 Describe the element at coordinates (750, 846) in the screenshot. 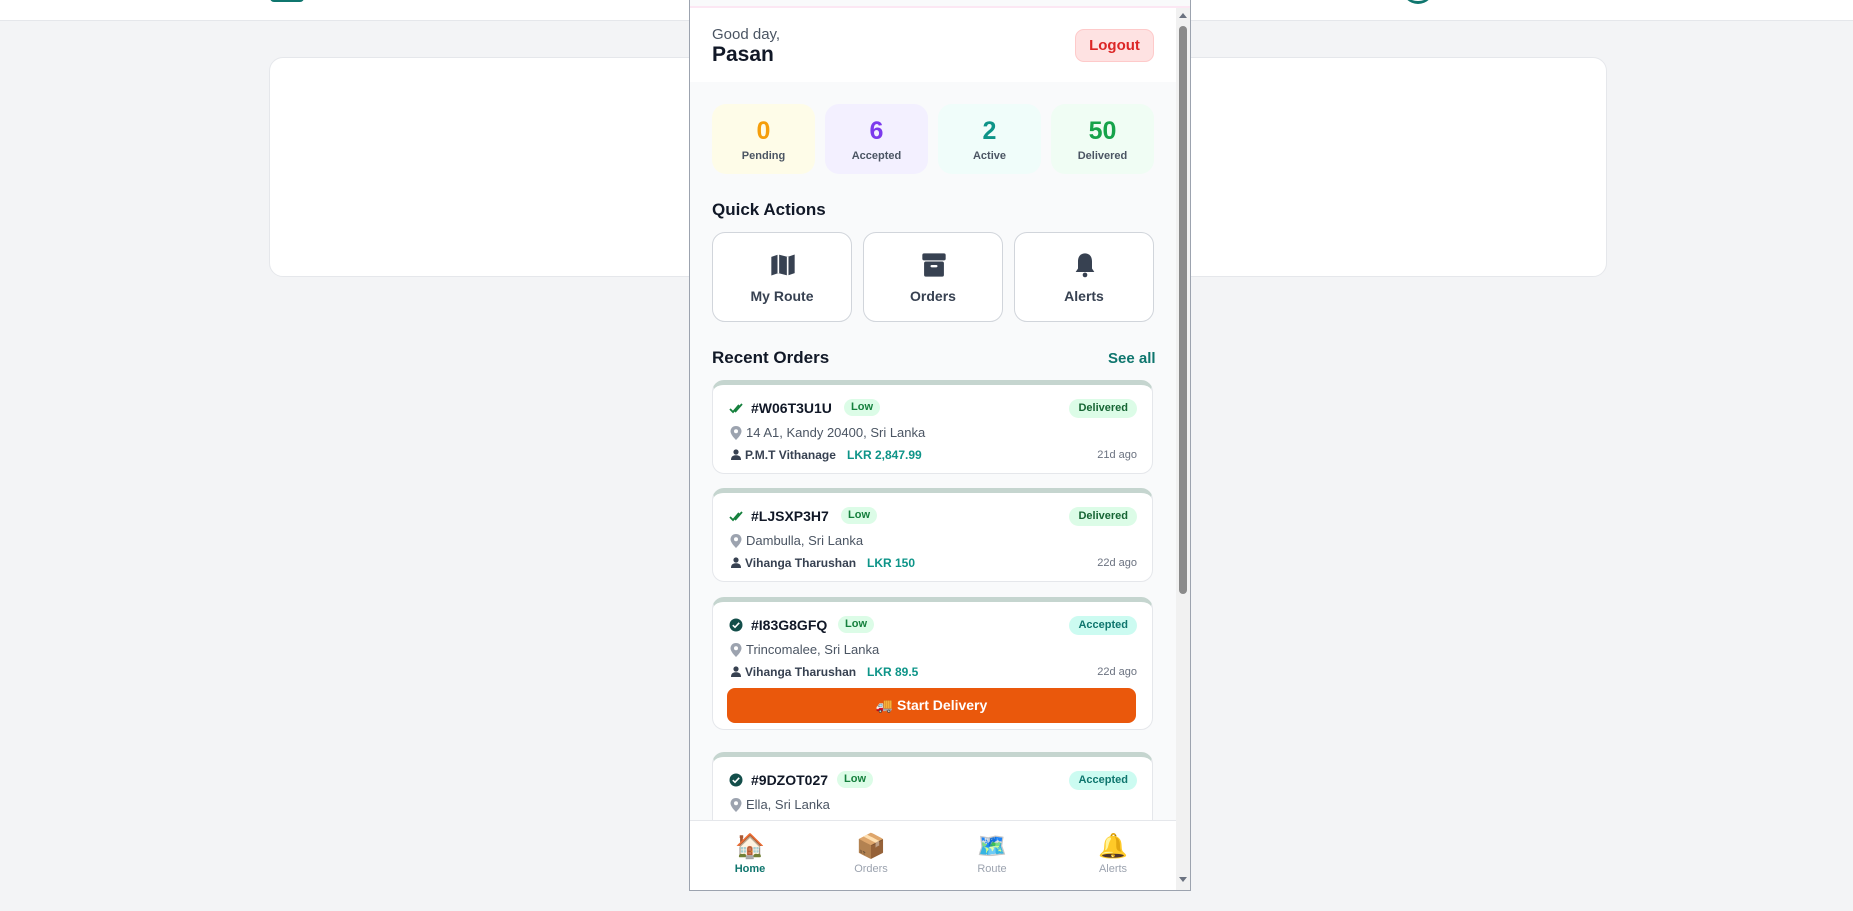

I see `home-icon: 🏠` at that location.